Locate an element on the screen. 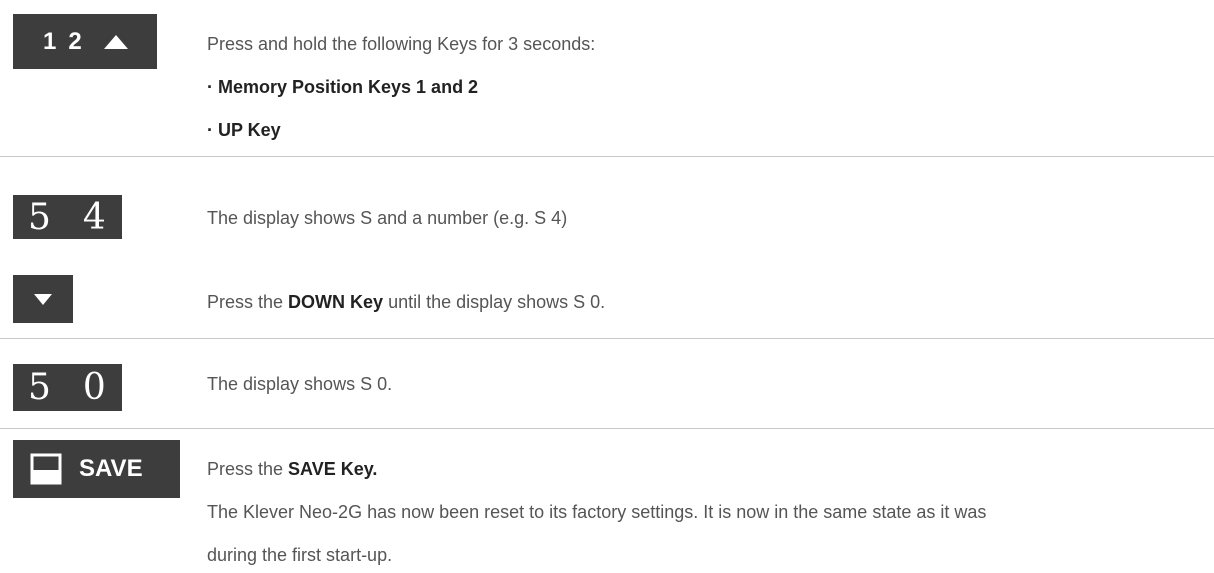  down-key is located at coordinates (43, 299).